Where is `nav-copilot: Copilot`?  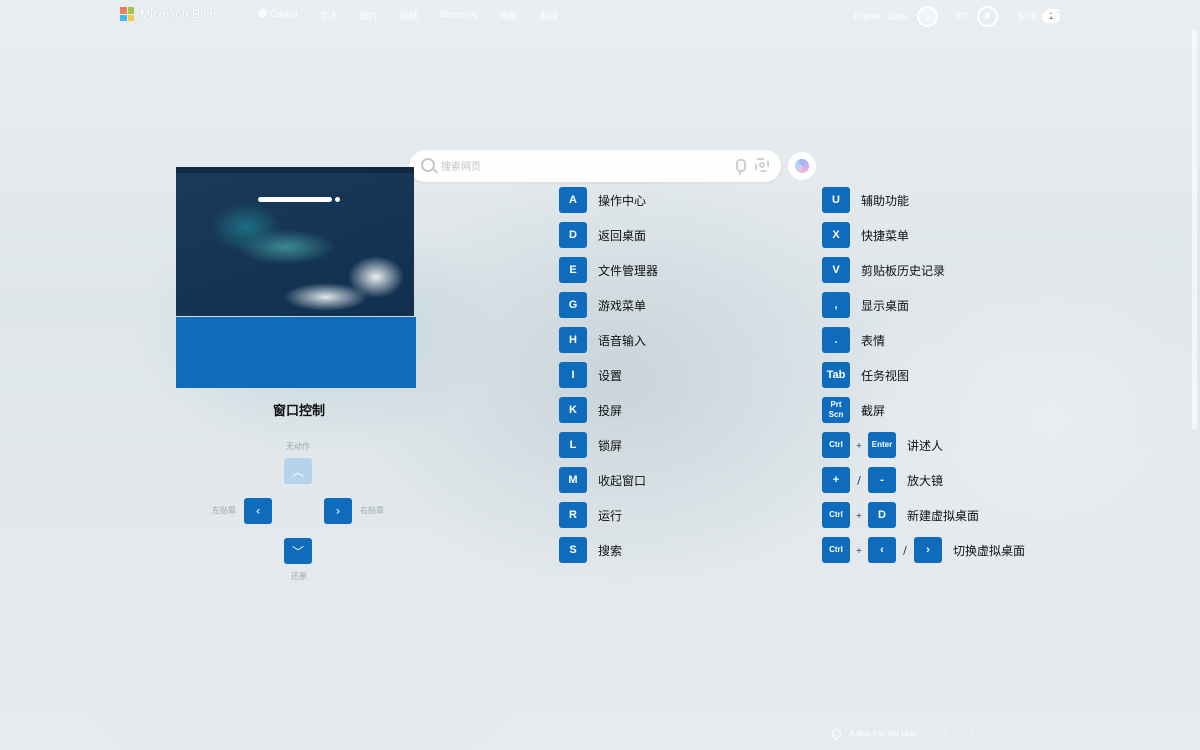
nav-copilot: Copilot is located at coordinates (278, 15).